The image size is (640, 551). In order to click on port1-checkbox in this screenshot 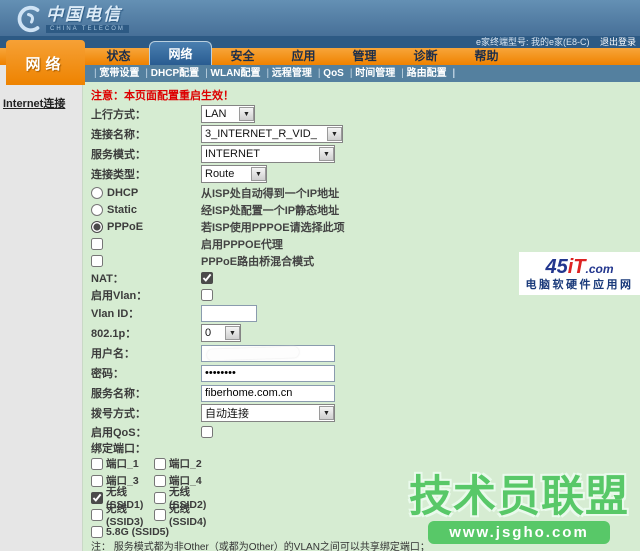, I will do `click(97, 463)`.